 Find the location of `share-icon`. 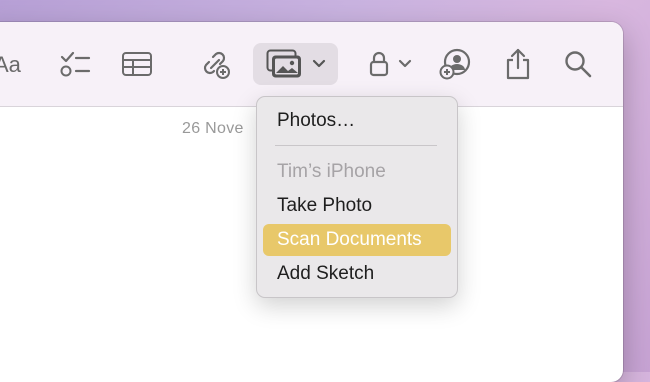

share-icon is located at coordinates (518, 64).